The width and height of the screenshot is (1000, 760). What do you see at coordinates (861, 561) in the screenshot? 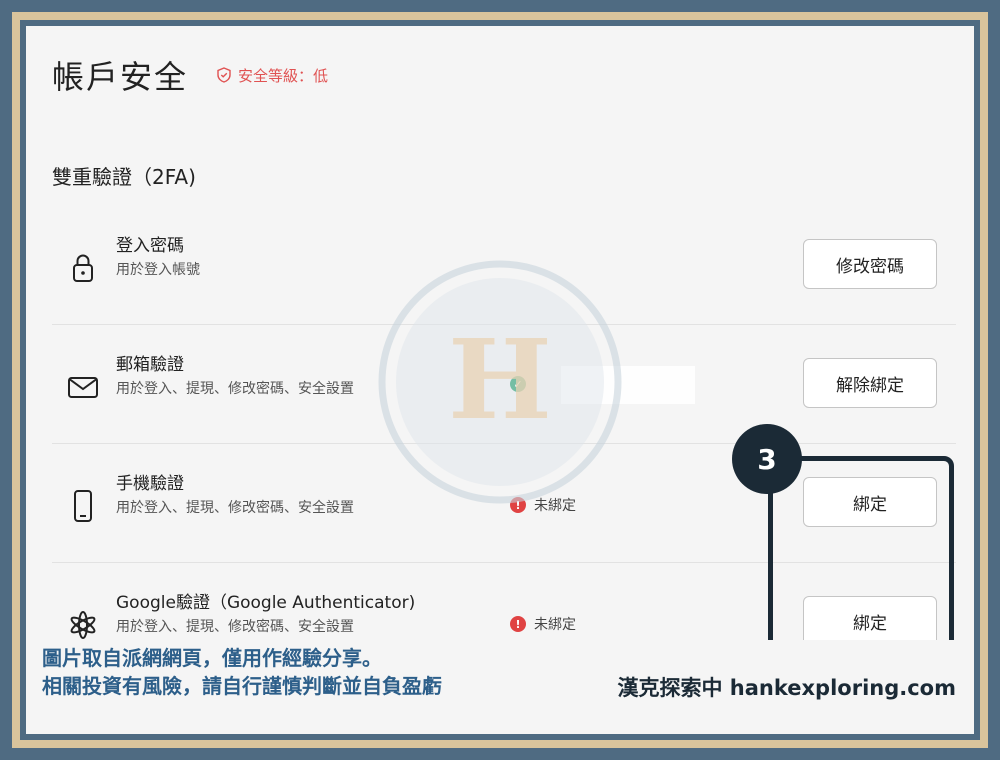
I see `highlight-box` at bounding box center [861, 561].